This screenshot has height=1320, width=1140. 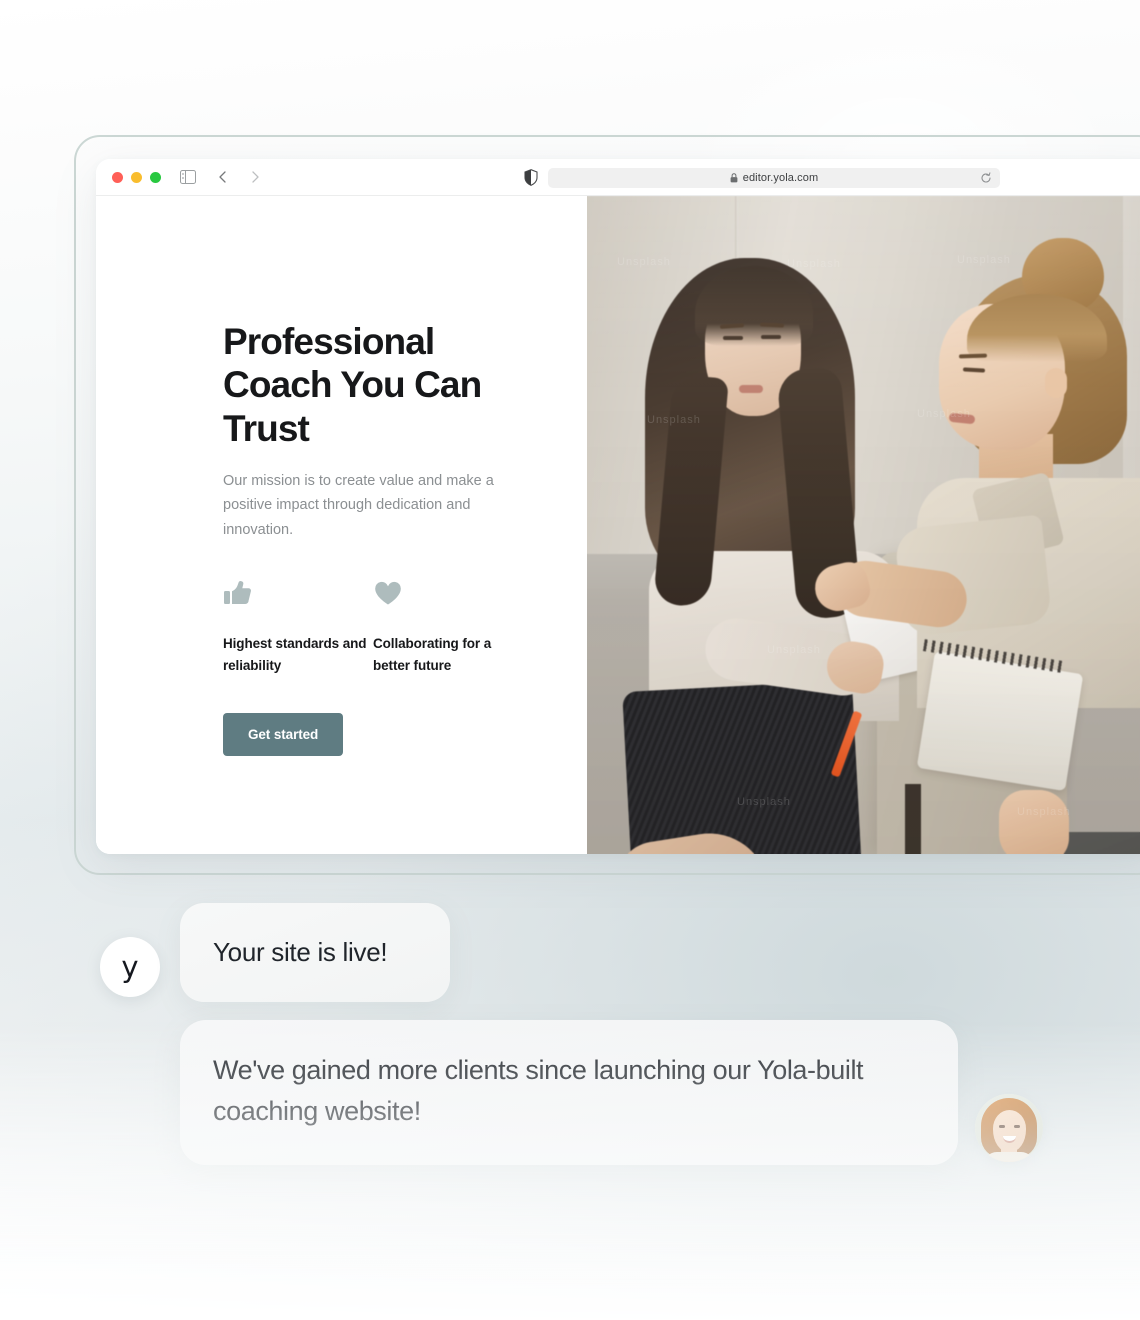 What do you see at coordinates (352, 385) in the screenshot?
I see `page-title: Professional Coach You Can Trust` at bounding box center [352, 385].